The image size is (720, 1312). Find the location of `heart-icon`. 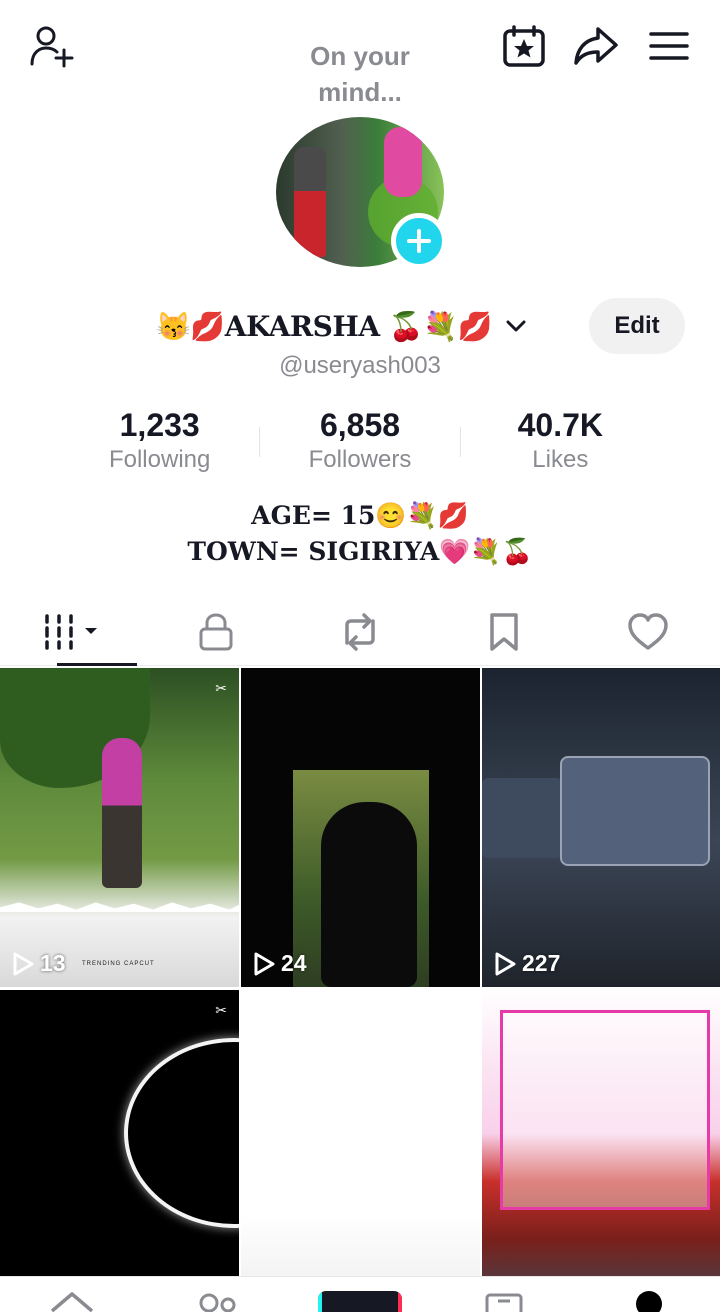

heart-icon is located at coordinates (648, 631).